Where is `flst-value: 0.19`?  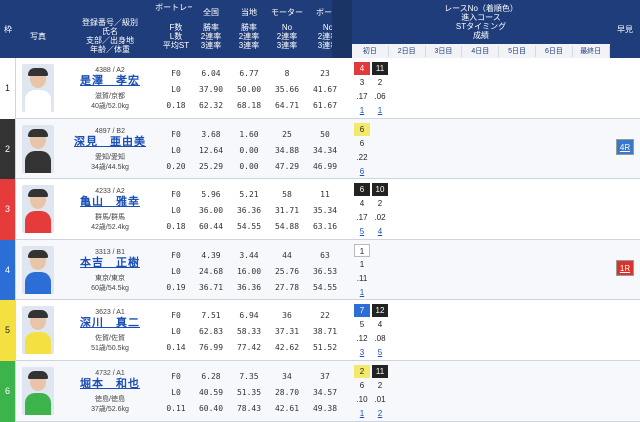 flst-value: 0.19 is located at coordinates (176, 287).